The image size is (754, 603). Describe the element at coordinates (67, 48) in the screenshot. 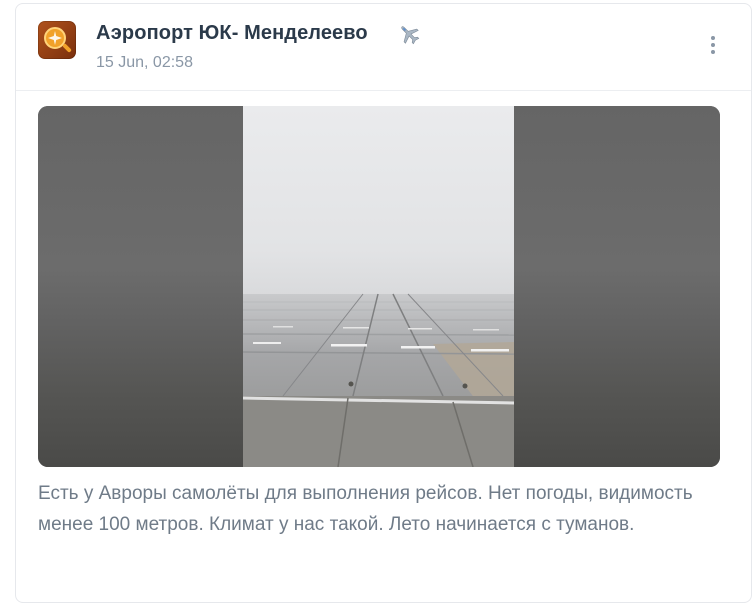

I see `avatar-logo-handle` at that location.